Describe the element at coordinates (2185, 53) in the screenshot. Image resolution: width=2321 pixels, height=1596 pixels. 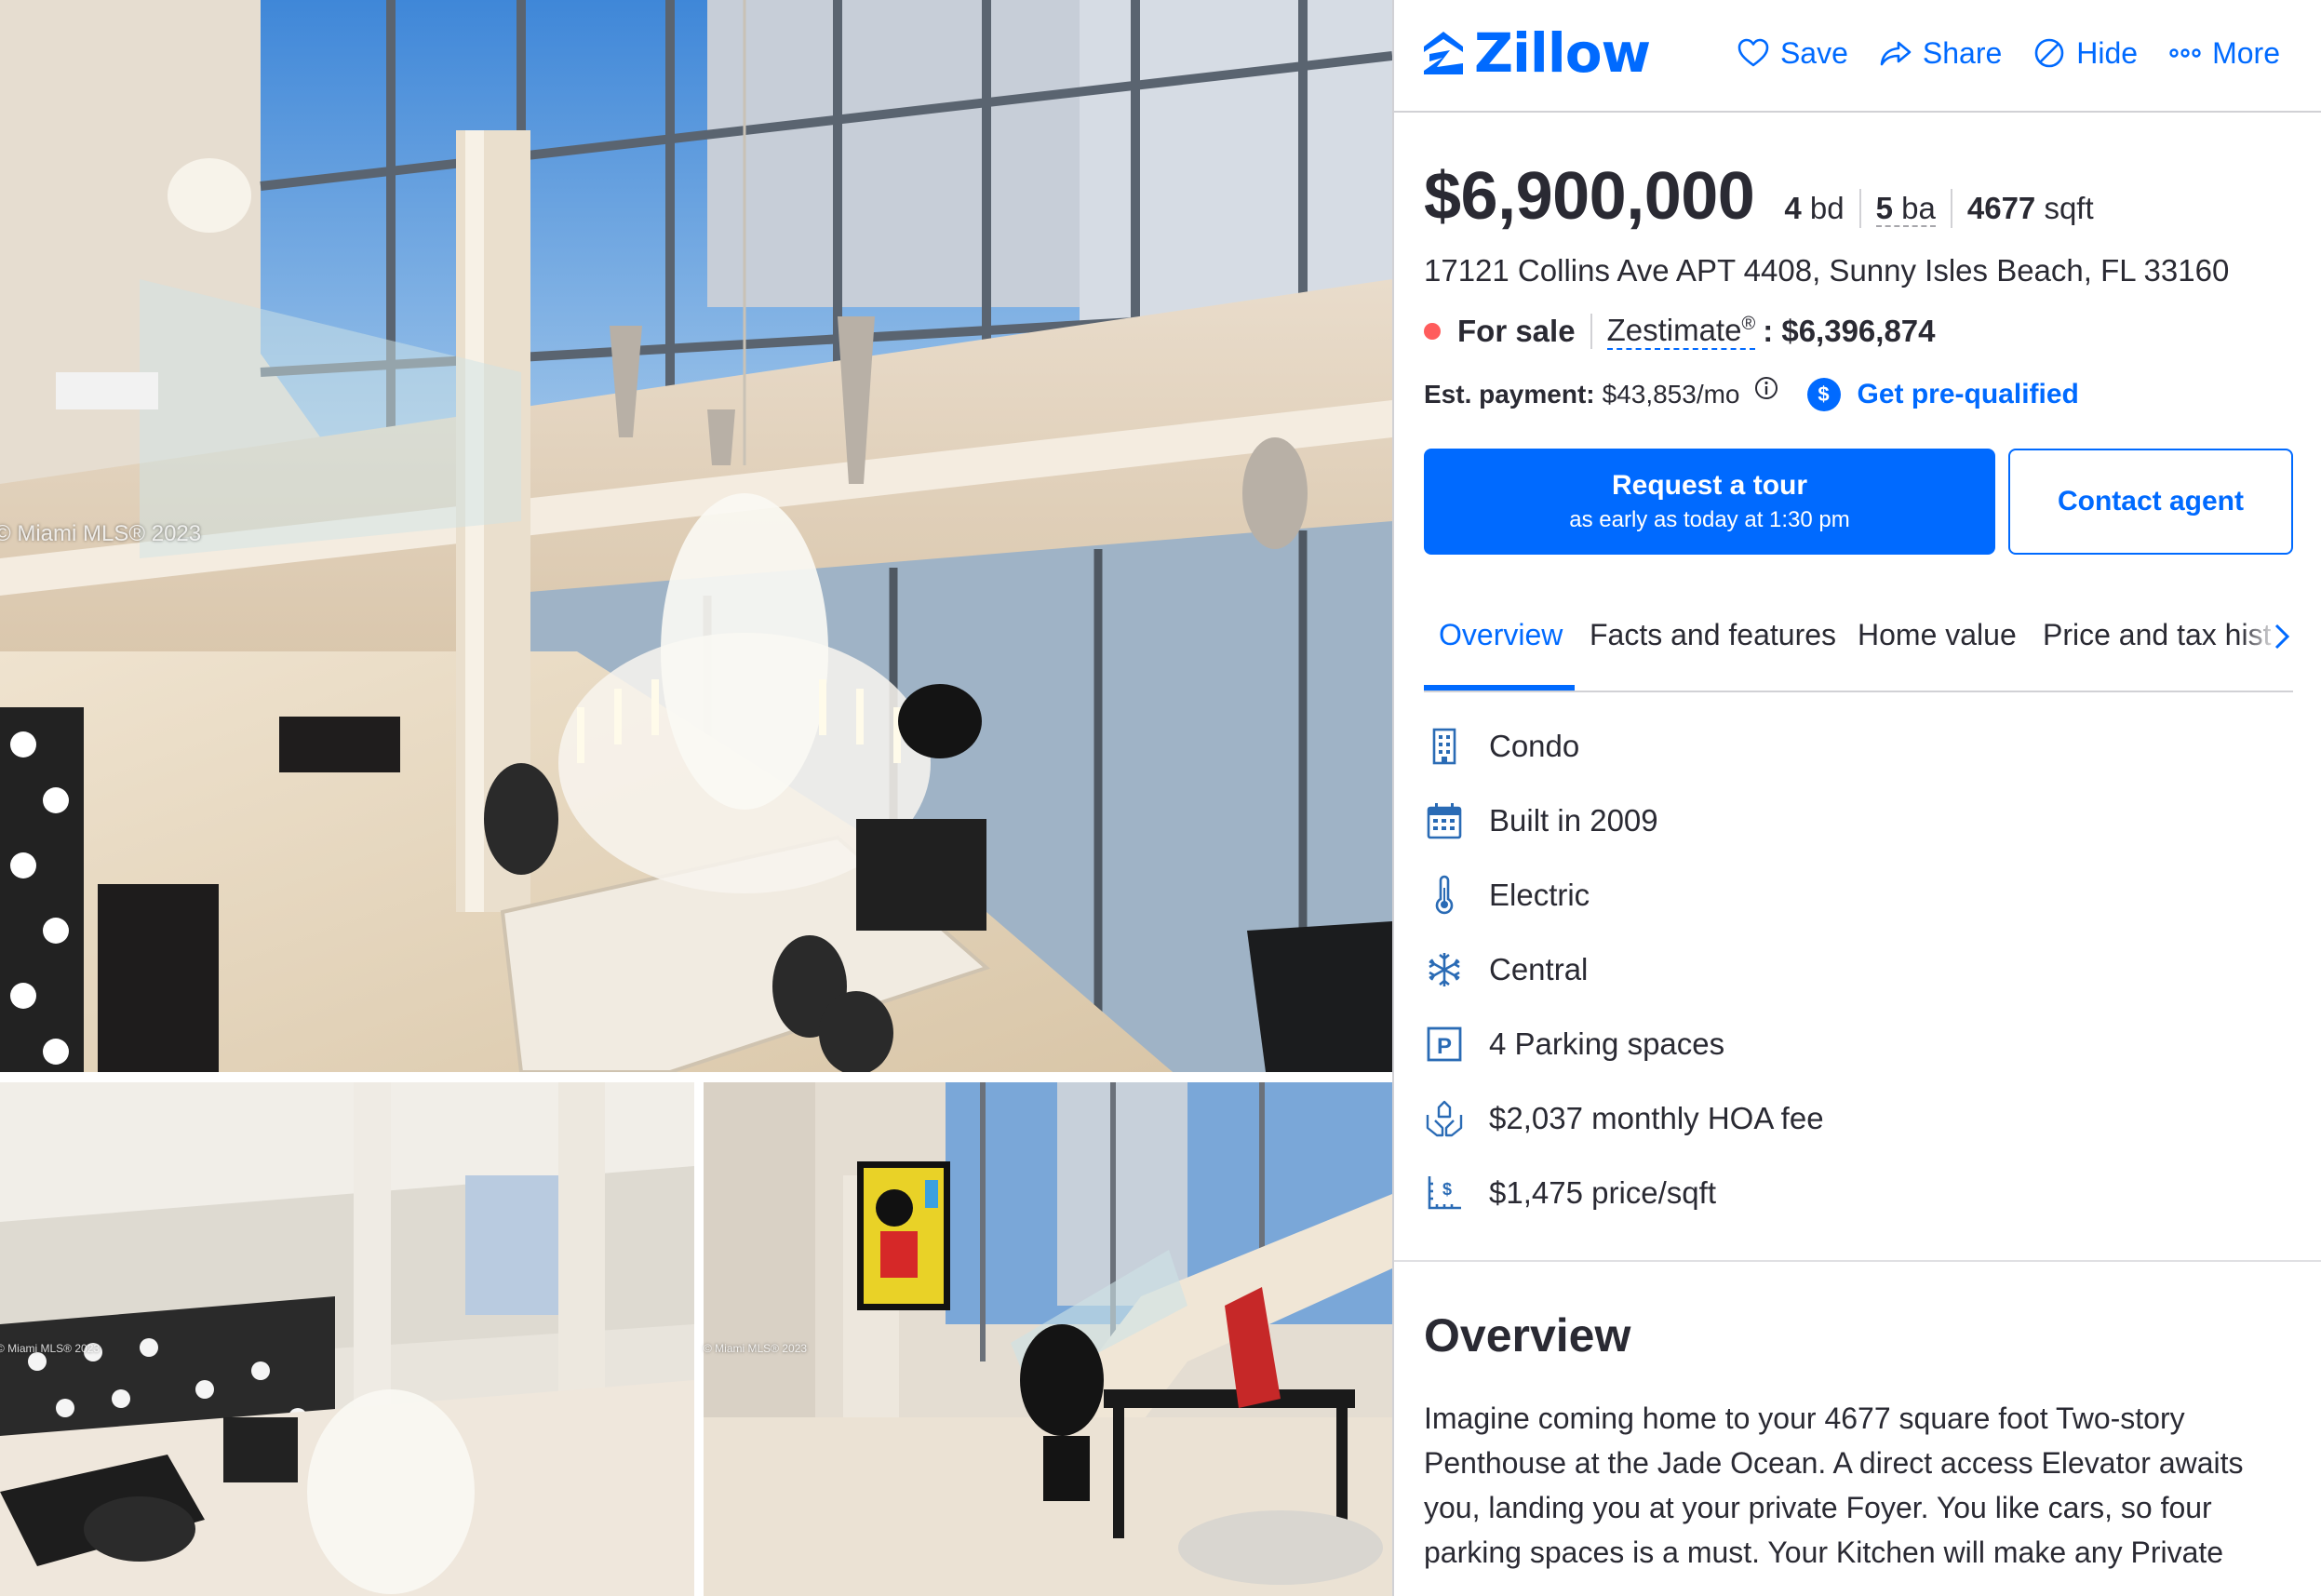
I see `more-icon` at that location.